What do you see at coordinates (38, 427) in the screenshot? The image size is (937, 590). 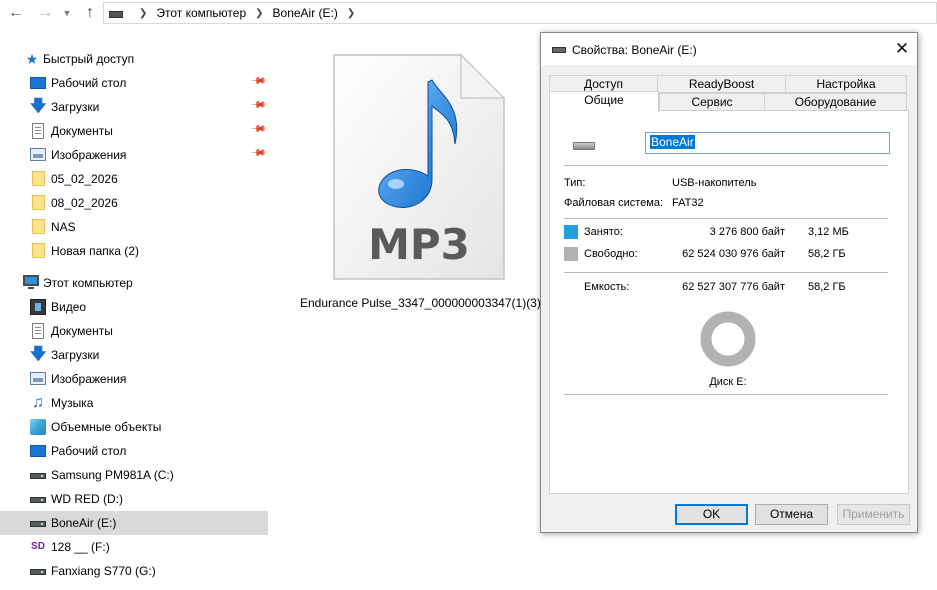 I see `3d-objects-icon` at bounding box center [38, 427].